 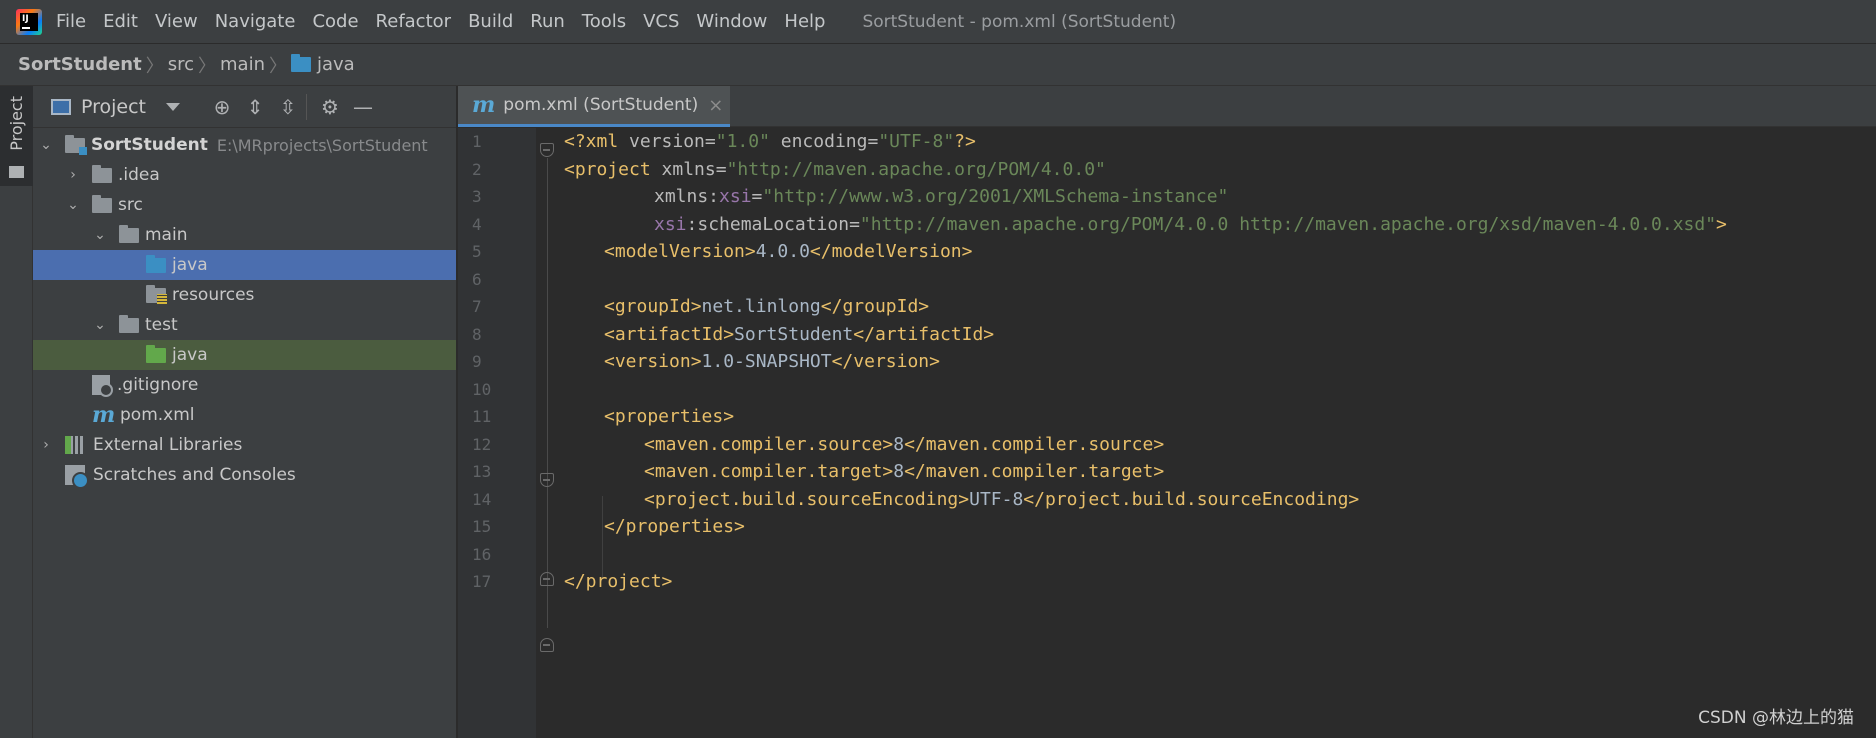 I want to click on watermark: CSDN @林边上的猫, so click(x=1776, y=718).